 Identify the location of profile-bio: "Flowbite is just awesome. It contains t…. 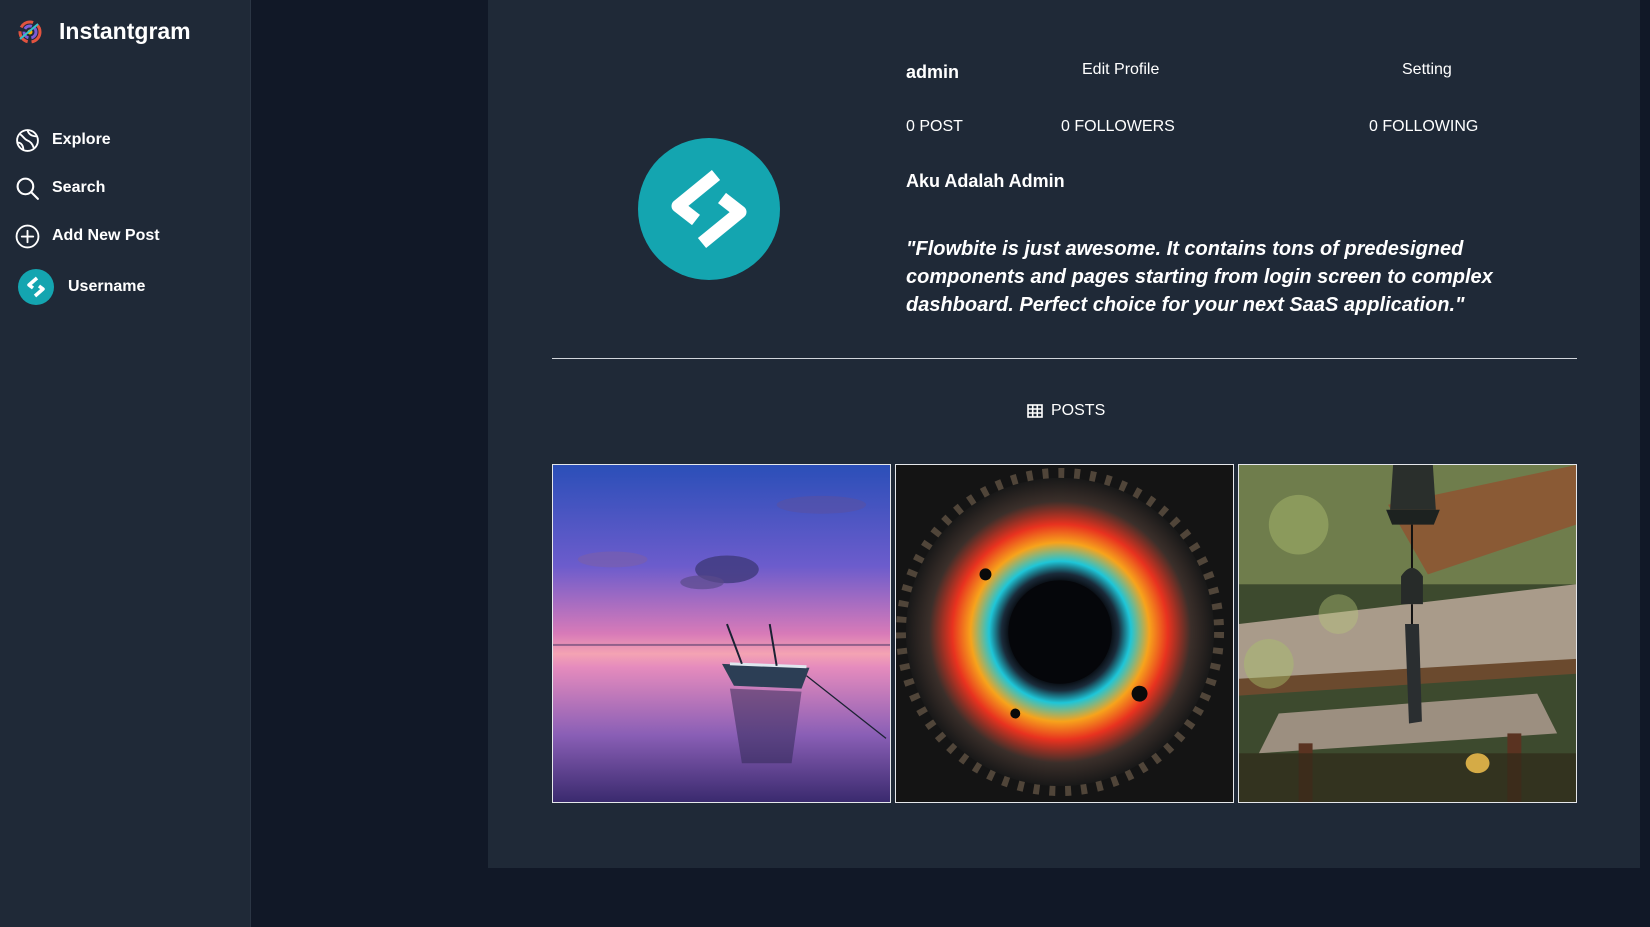
(1199, 277).